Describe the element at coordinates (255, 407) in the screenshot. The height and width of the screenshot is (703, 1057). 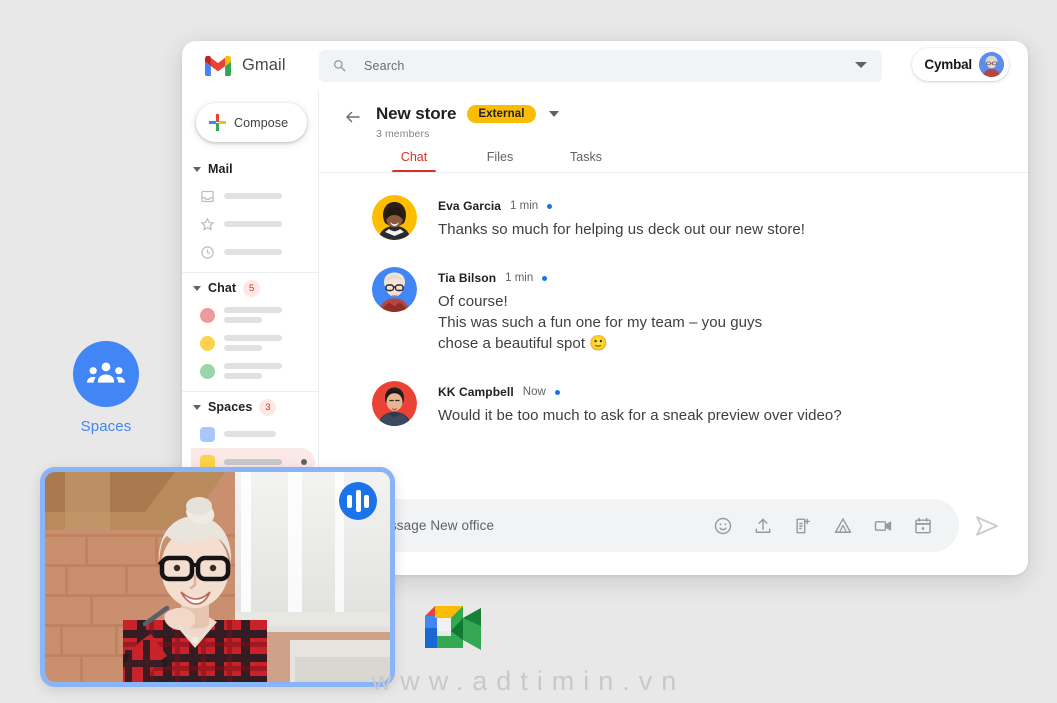
I see `sidebar-section-header: Spaces 3` at that location.